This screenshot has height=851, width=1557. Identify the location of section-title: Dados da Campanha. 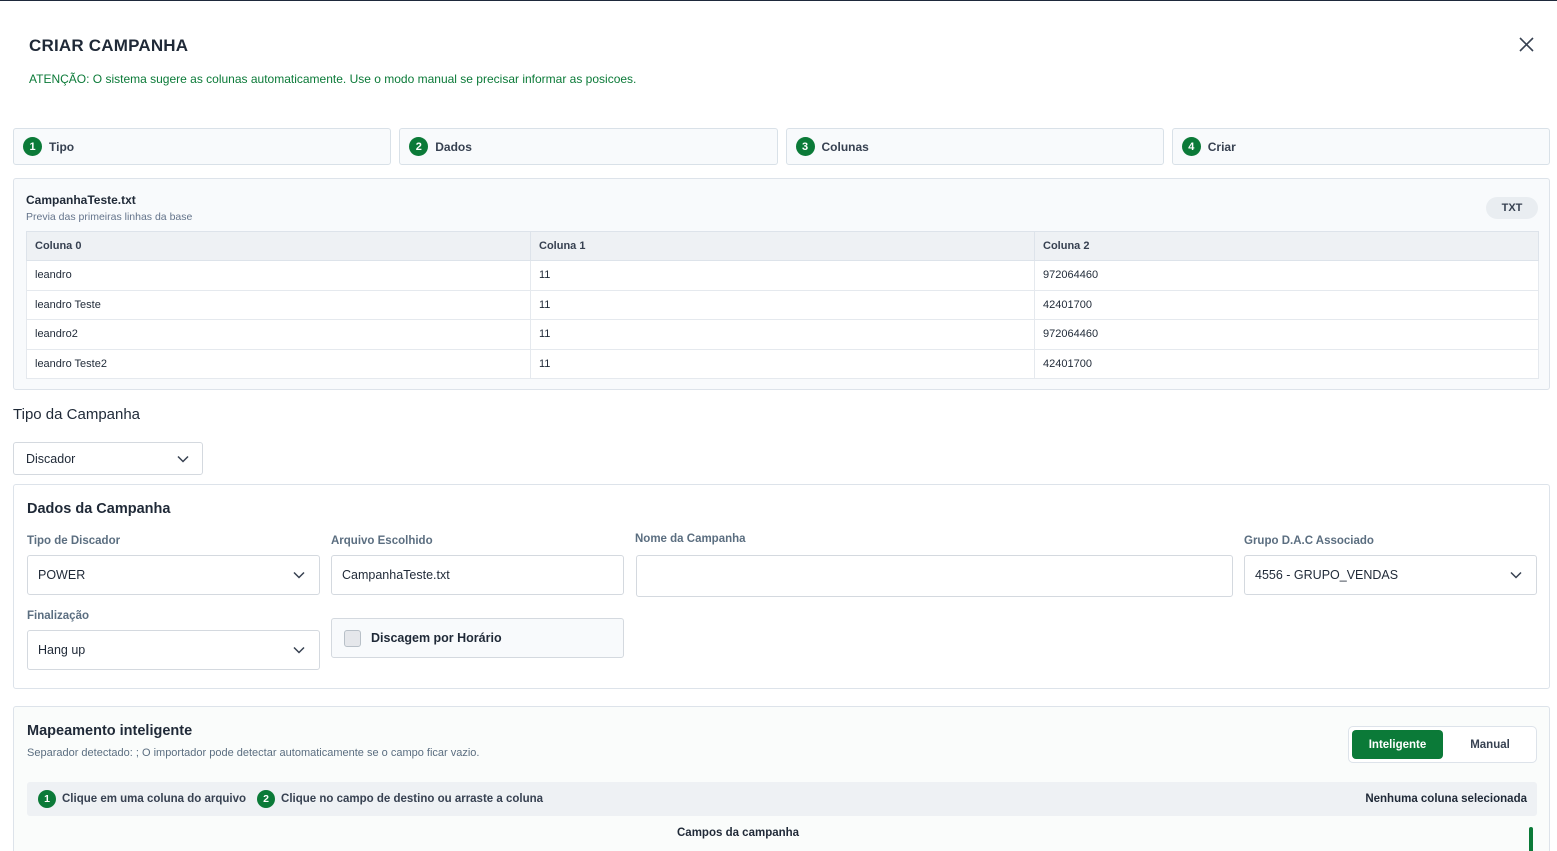
(99, 509).